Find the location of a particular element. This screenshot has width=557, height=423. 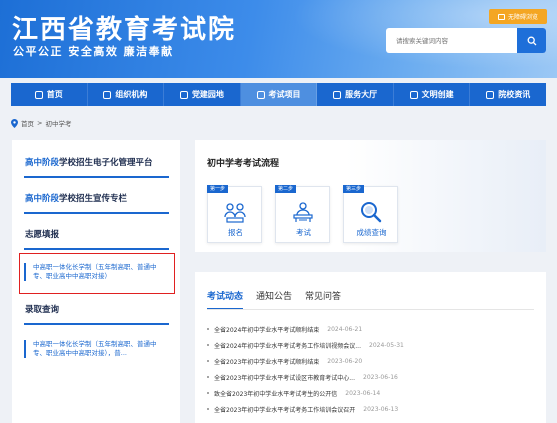

exam-icon is located at coordinates (260, 94).